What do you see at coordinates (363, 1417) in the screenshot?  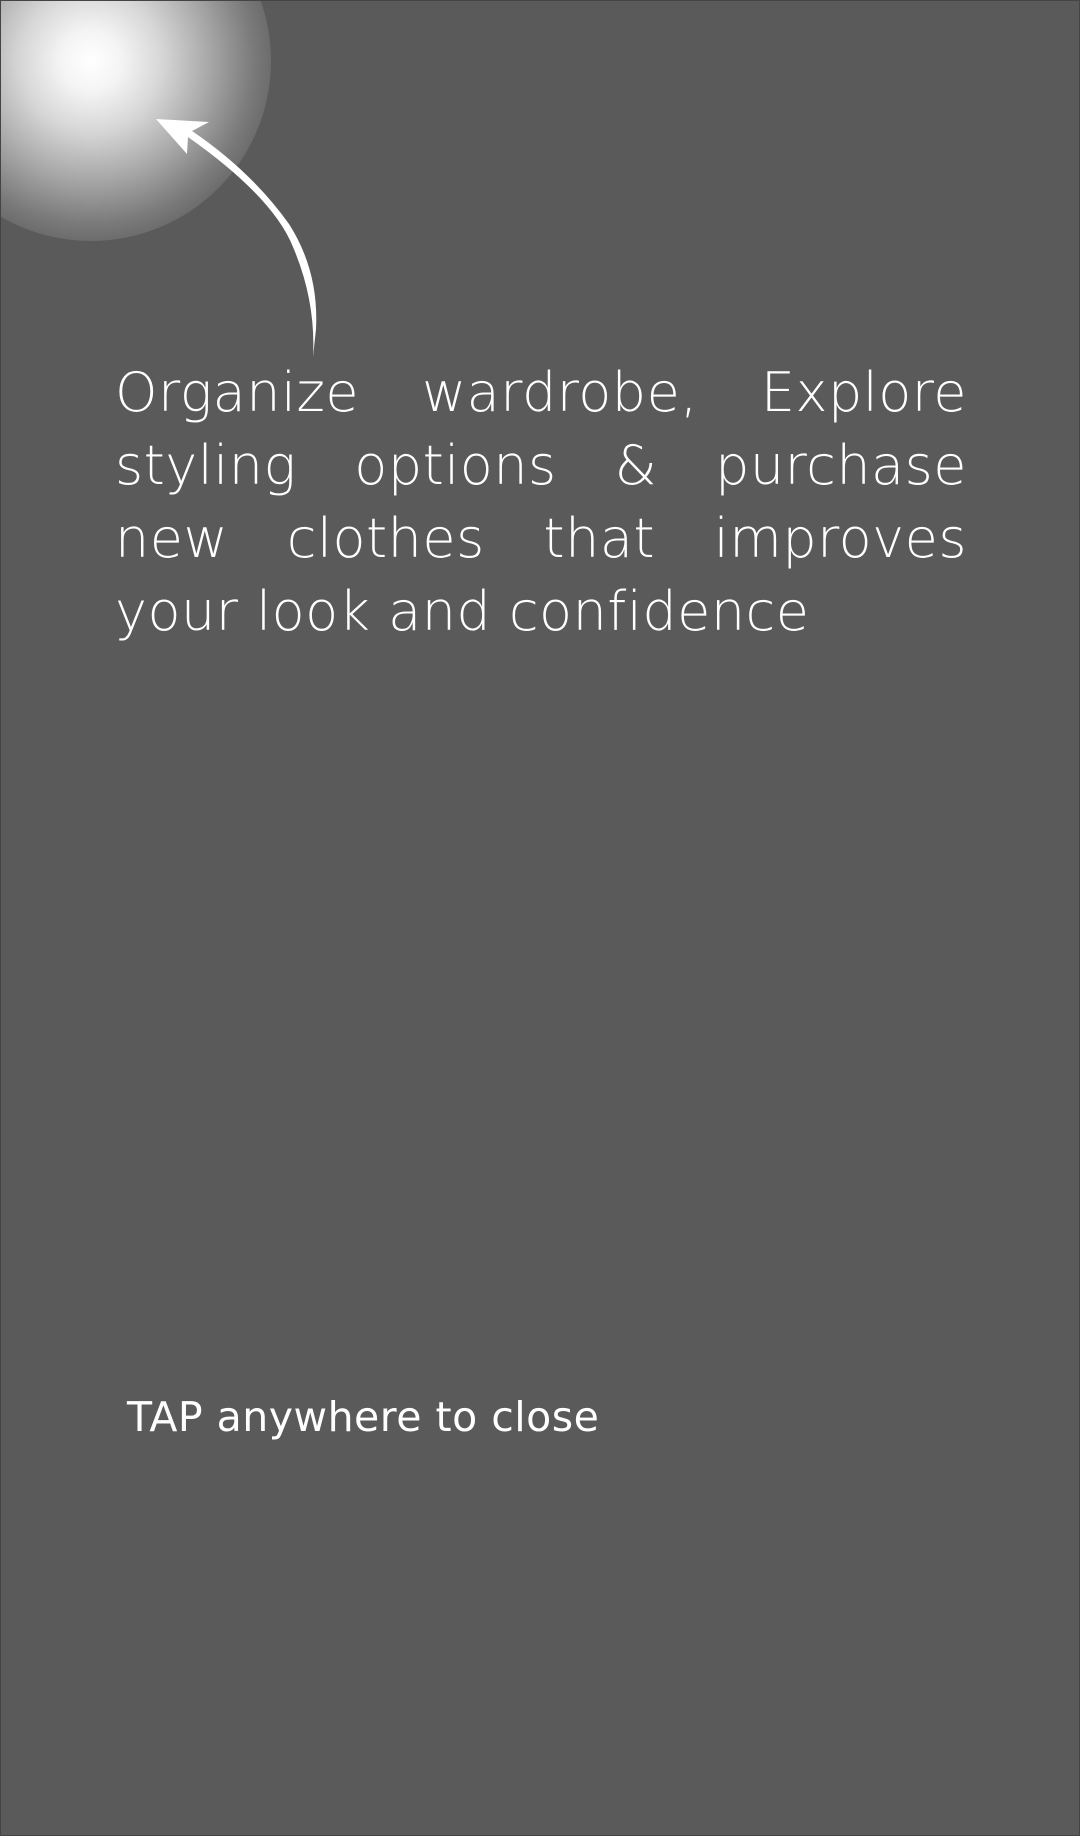 I see `close-hint: TAP anywhere to close` at bounding box center [363, 1417].